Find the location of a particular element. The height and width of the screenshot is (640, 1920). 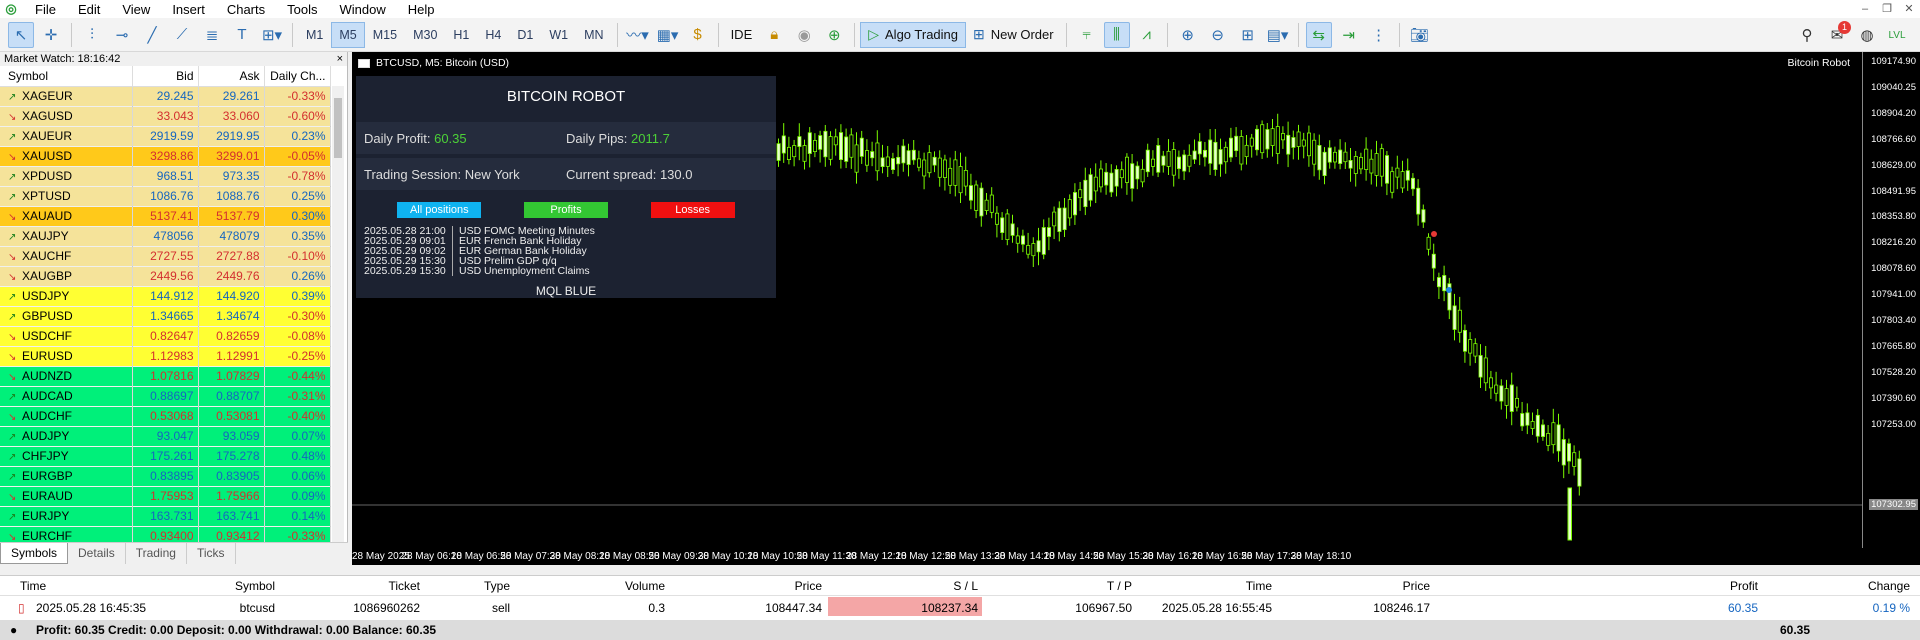

bar-chart-icon: ⫧ is located at coordinates (1087, 35).